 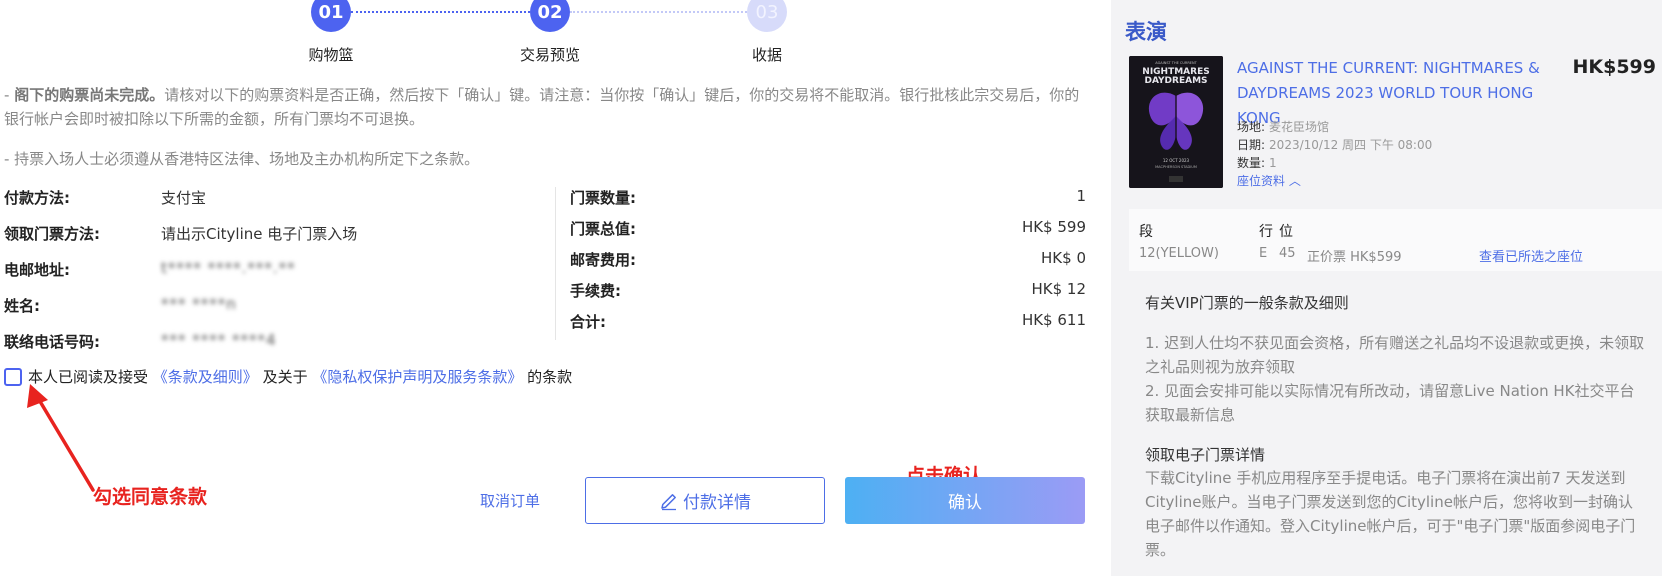 I want to click on pickup-method-label: 领取门票方法:, so click(x=52, y=234).